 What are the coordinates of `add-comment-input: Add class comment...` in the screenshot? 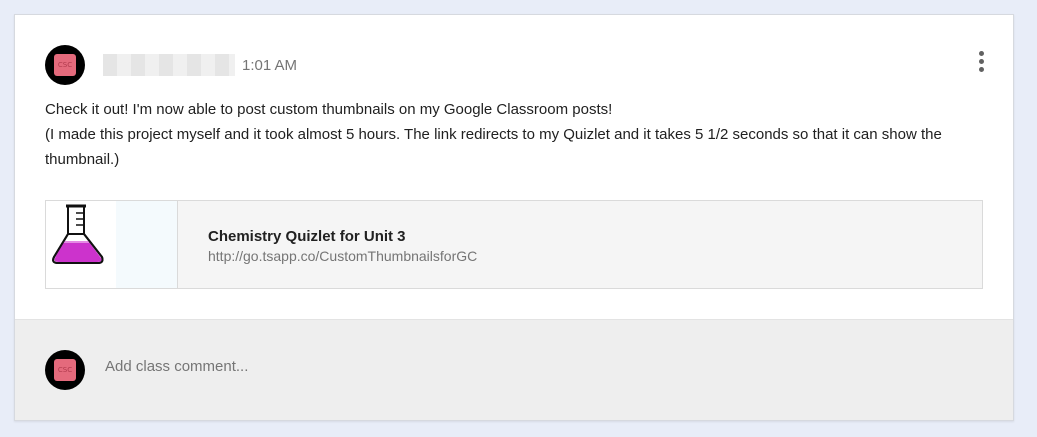 It's located at (405, 366).